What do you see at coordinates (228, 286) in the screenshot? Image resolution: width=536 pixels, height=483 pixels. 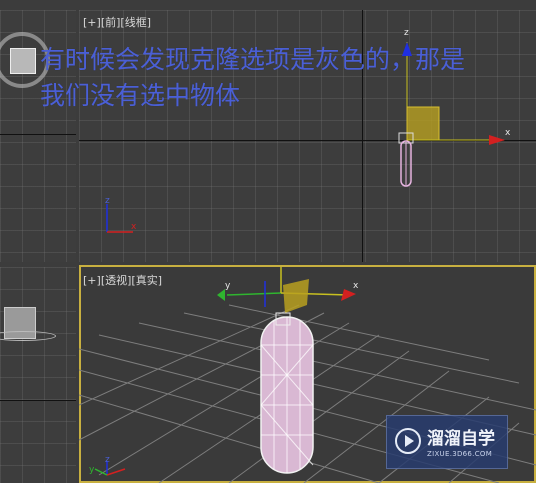 I see `gizmo-y-label: y` at bounding box center [228, 286].